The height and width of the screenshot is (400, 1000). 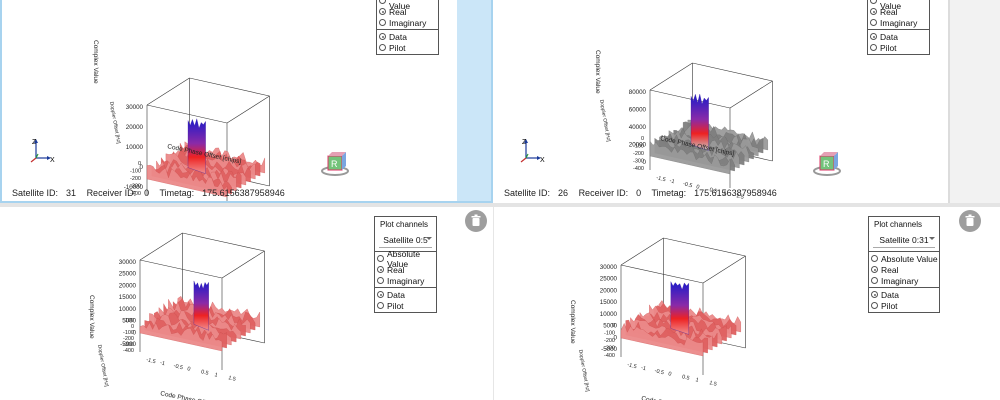 I want to click on receiver-id-value: 0, so click(x=639, y=193).